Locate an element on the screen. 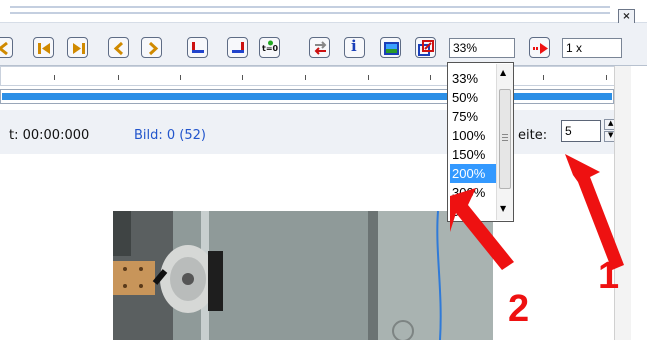 The width and height of the screenshot is (647, 340). annotation-number-1: 1 is located at coordinates (609, 276).